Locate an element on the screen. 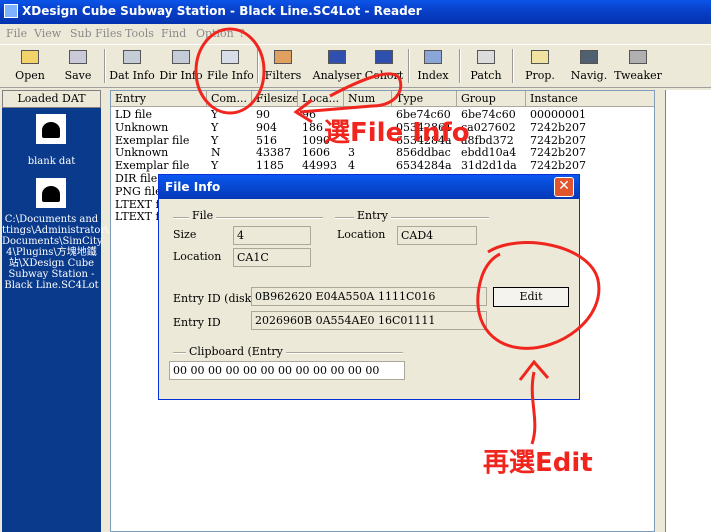 This screenshot has width=711, height=532. arrow-to-file-info is located at coordinates (351, 93).